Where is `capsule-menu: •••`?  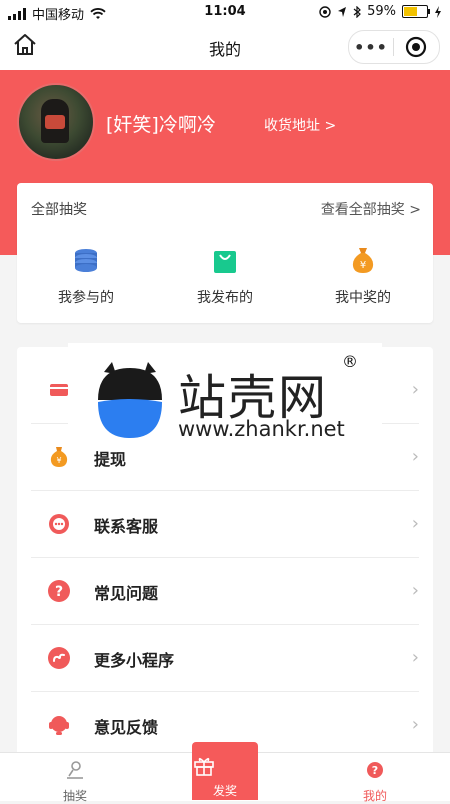
capsule-menu: ••• is located at coordinates (394, 47).